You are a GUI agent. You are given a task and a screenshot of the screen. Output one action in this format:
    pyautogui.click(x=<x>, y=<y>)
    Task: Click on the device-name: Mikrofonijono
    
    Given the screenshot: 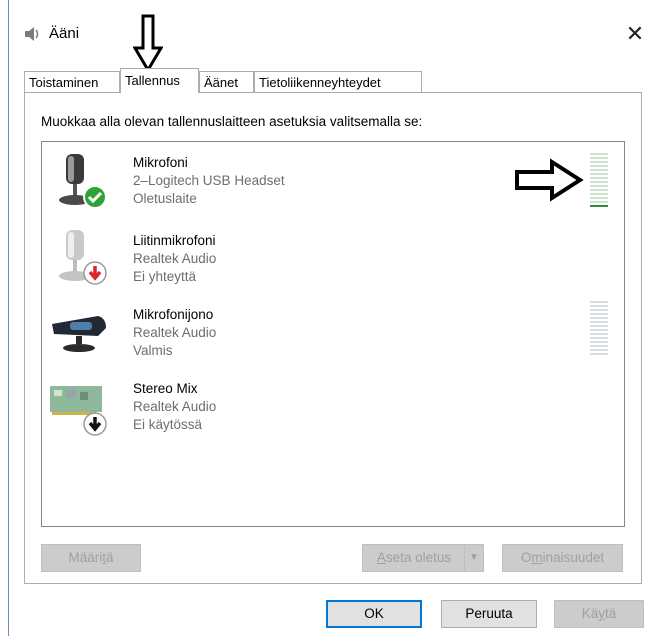 What is the action you would take?
    pyautogui.click(x=173, y=314)
    